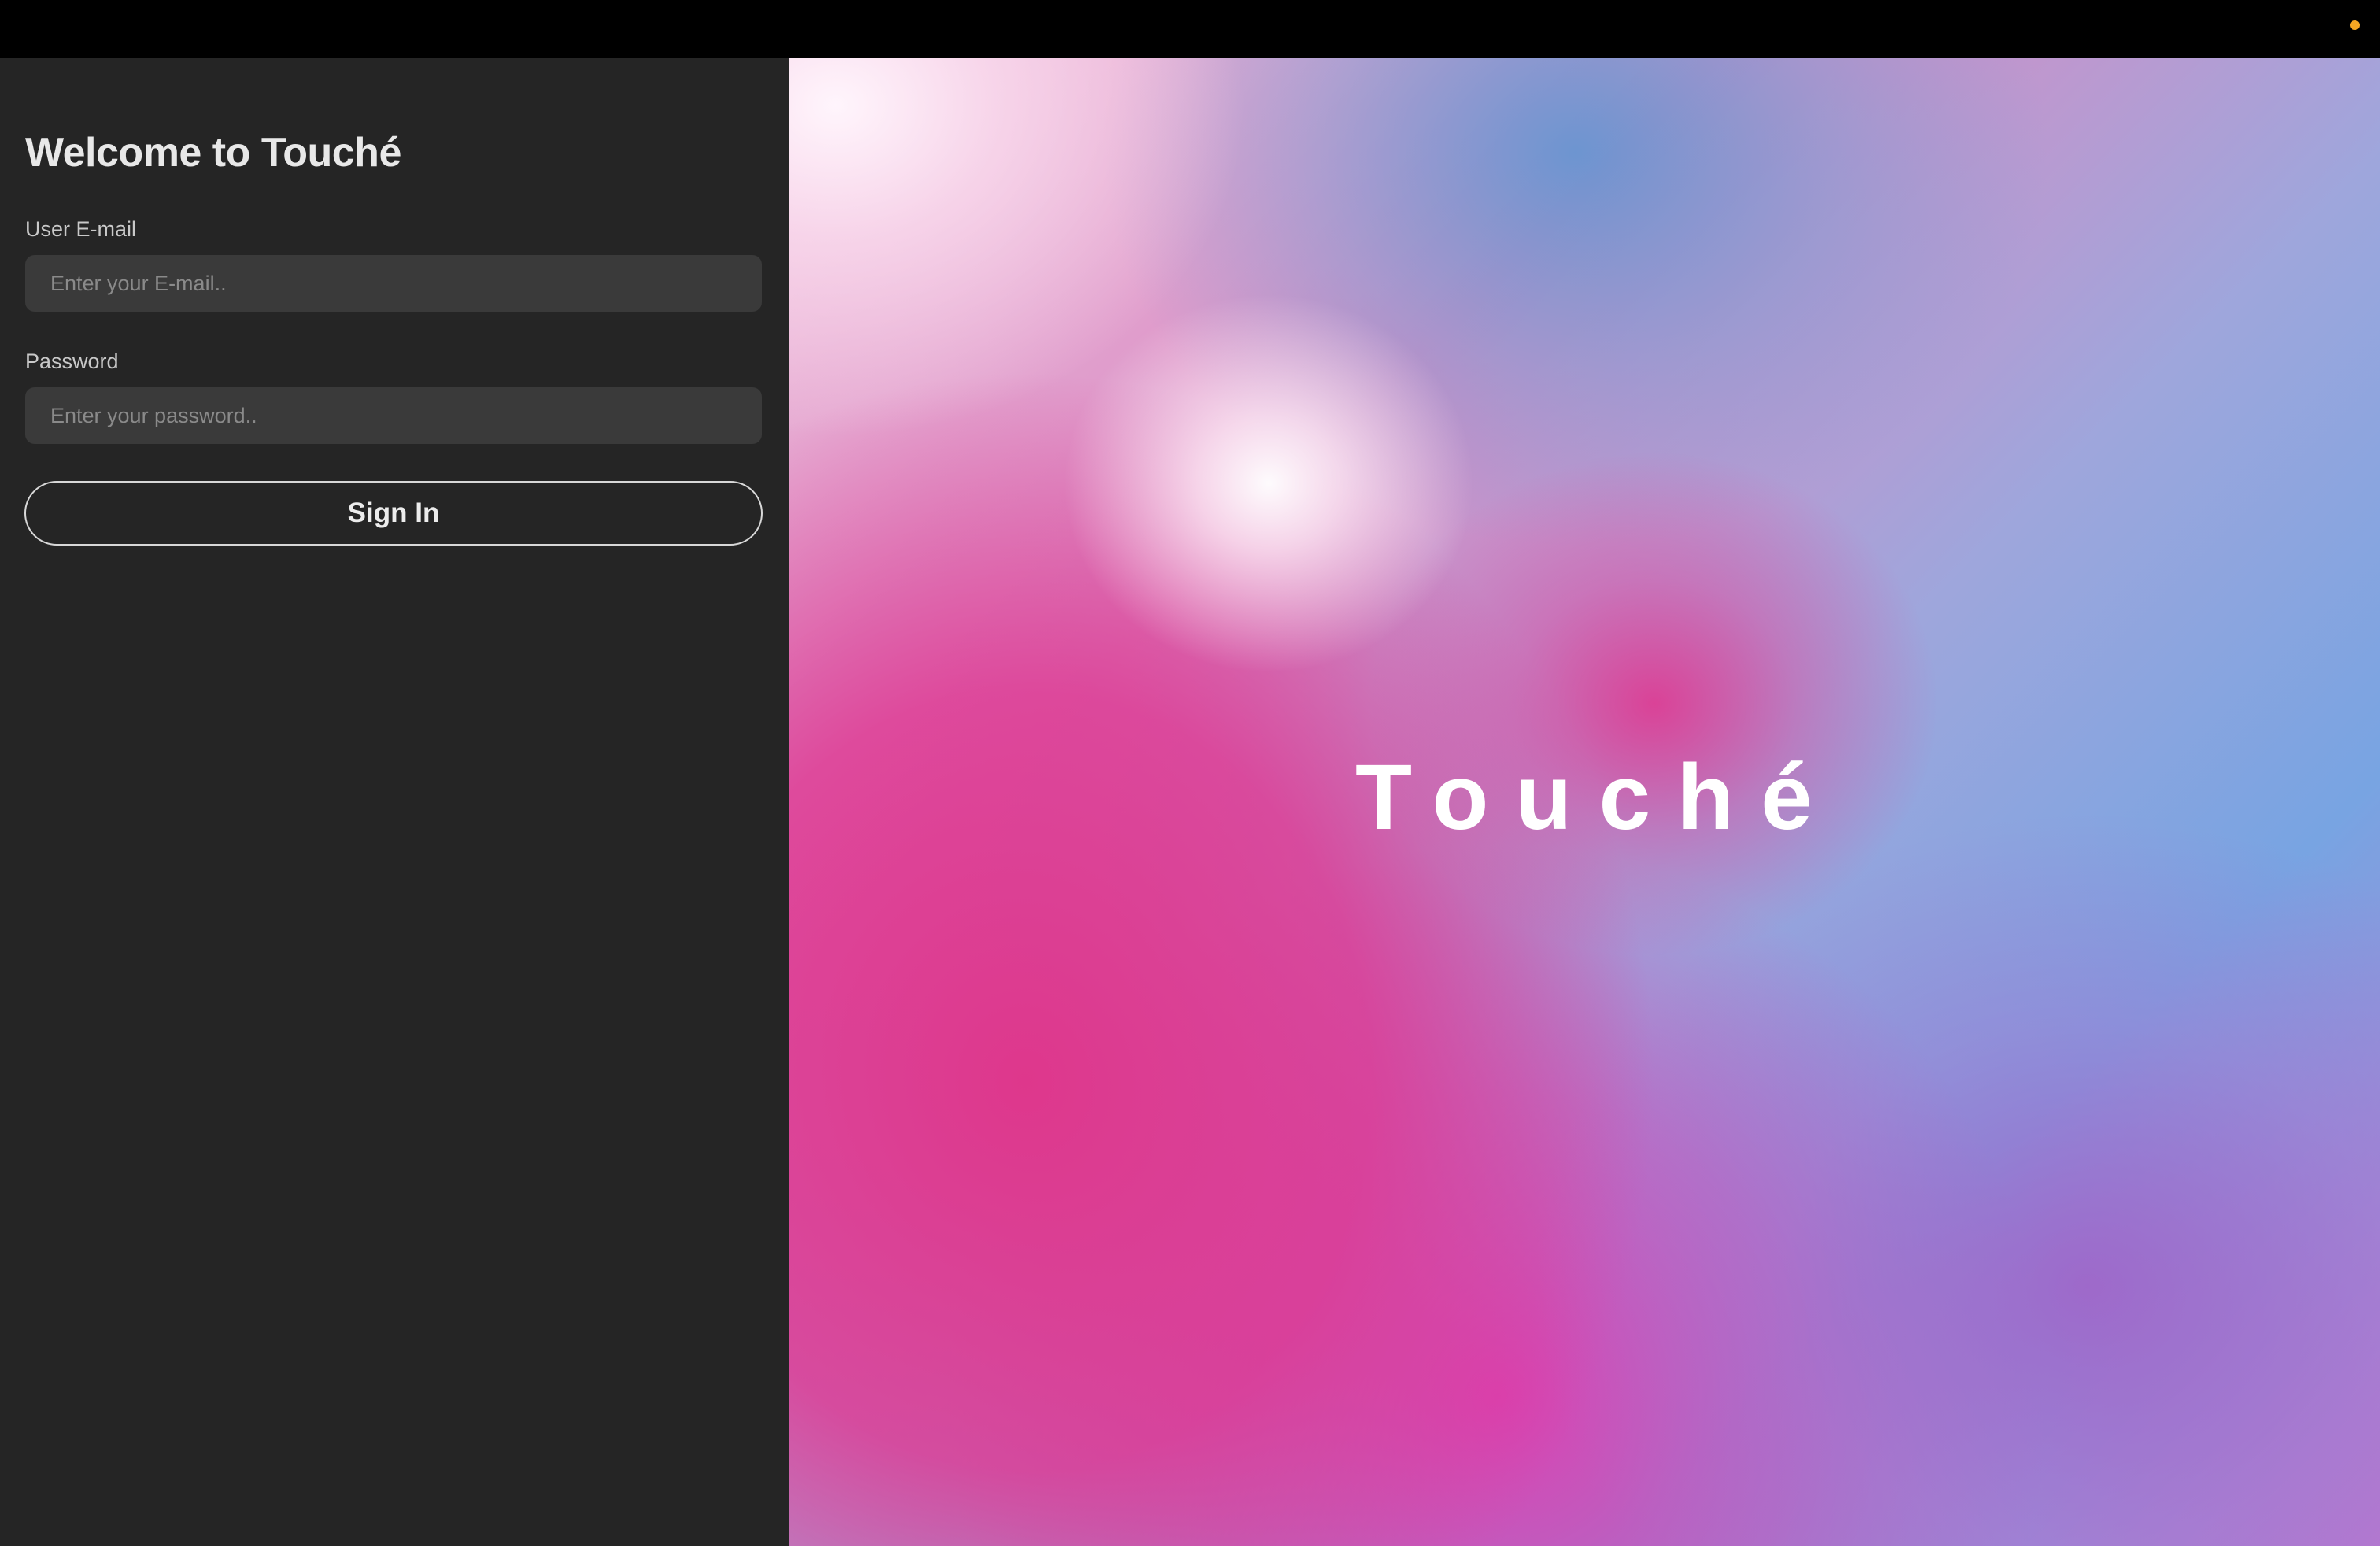 This screenshot has height=1546, width=2380. I want to click on email-input, so click(393, 283).